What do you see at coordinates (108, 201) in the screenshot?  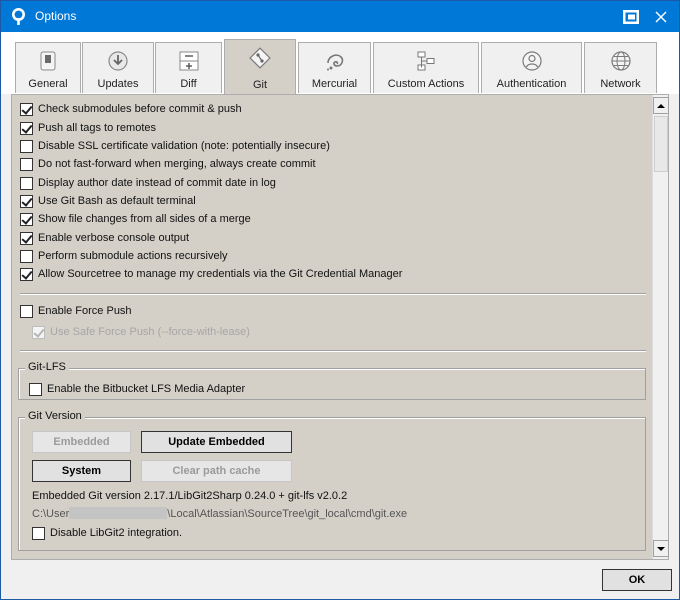 I see `option-git-bash-terminal: Use Git Bash as default terminal` at bounding box center [108, 201].